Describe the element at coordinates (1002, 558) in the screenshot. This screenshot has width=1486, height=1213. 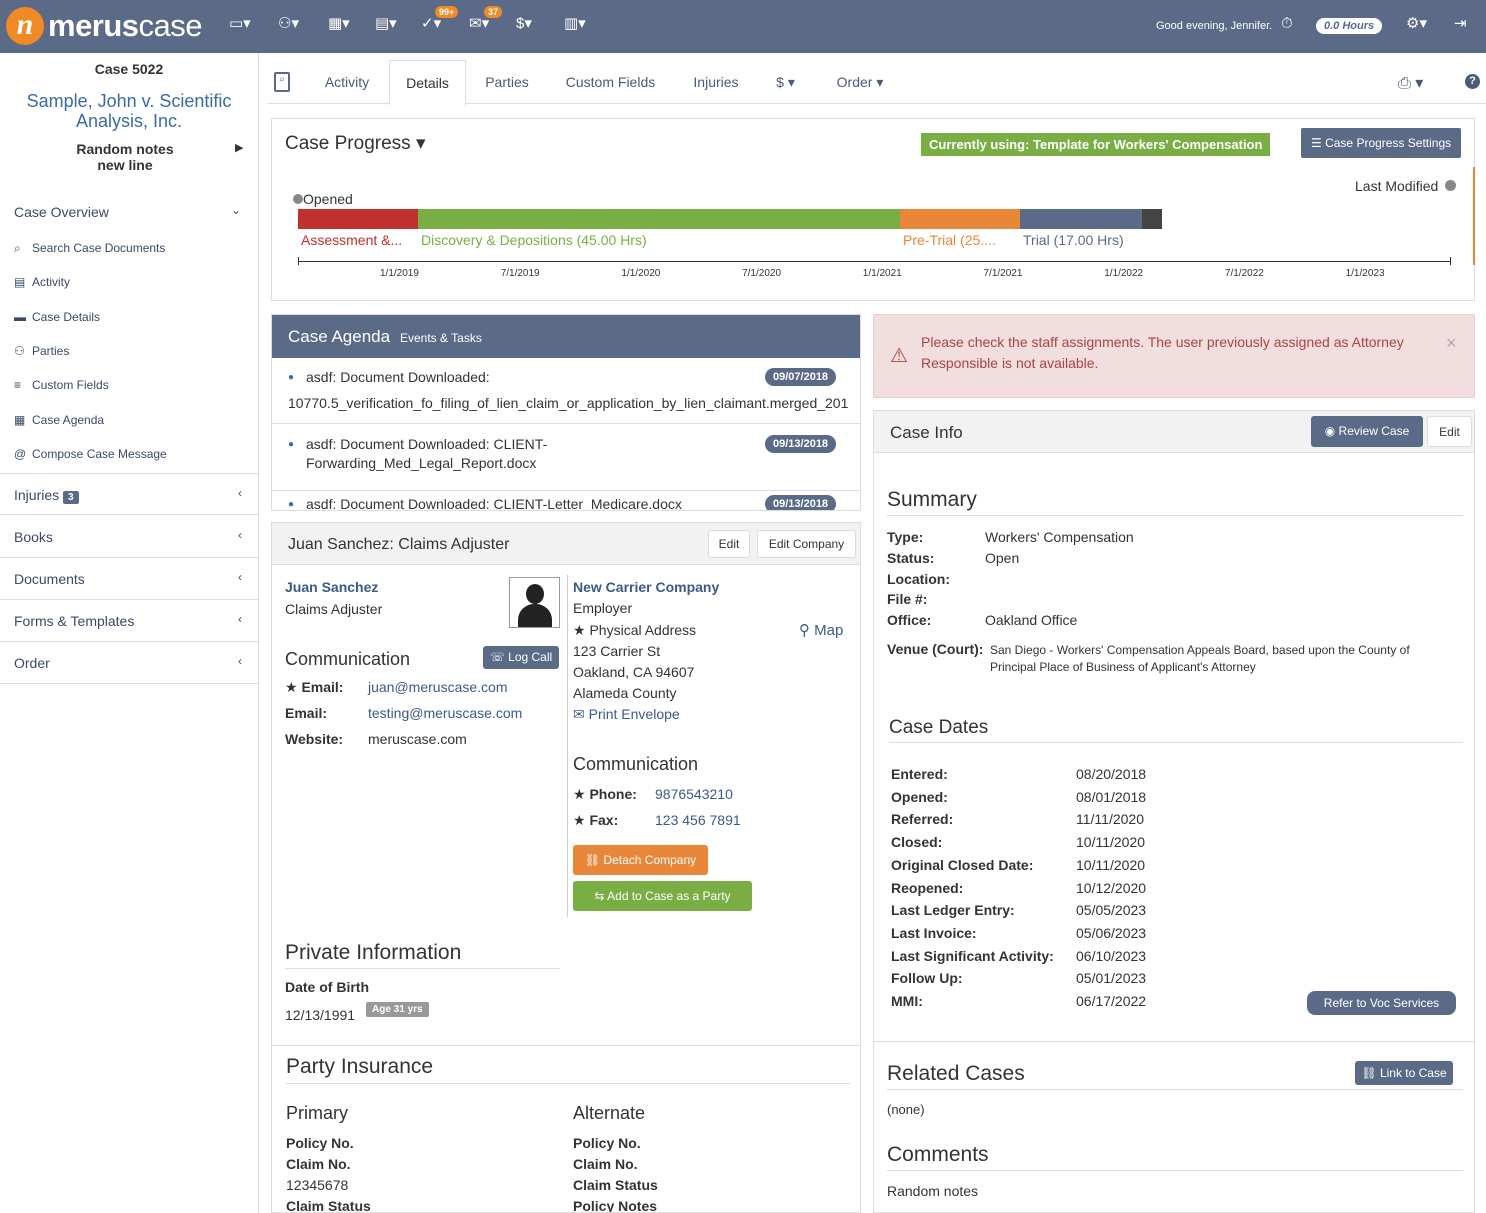
I see `status-value: Open` at that location.